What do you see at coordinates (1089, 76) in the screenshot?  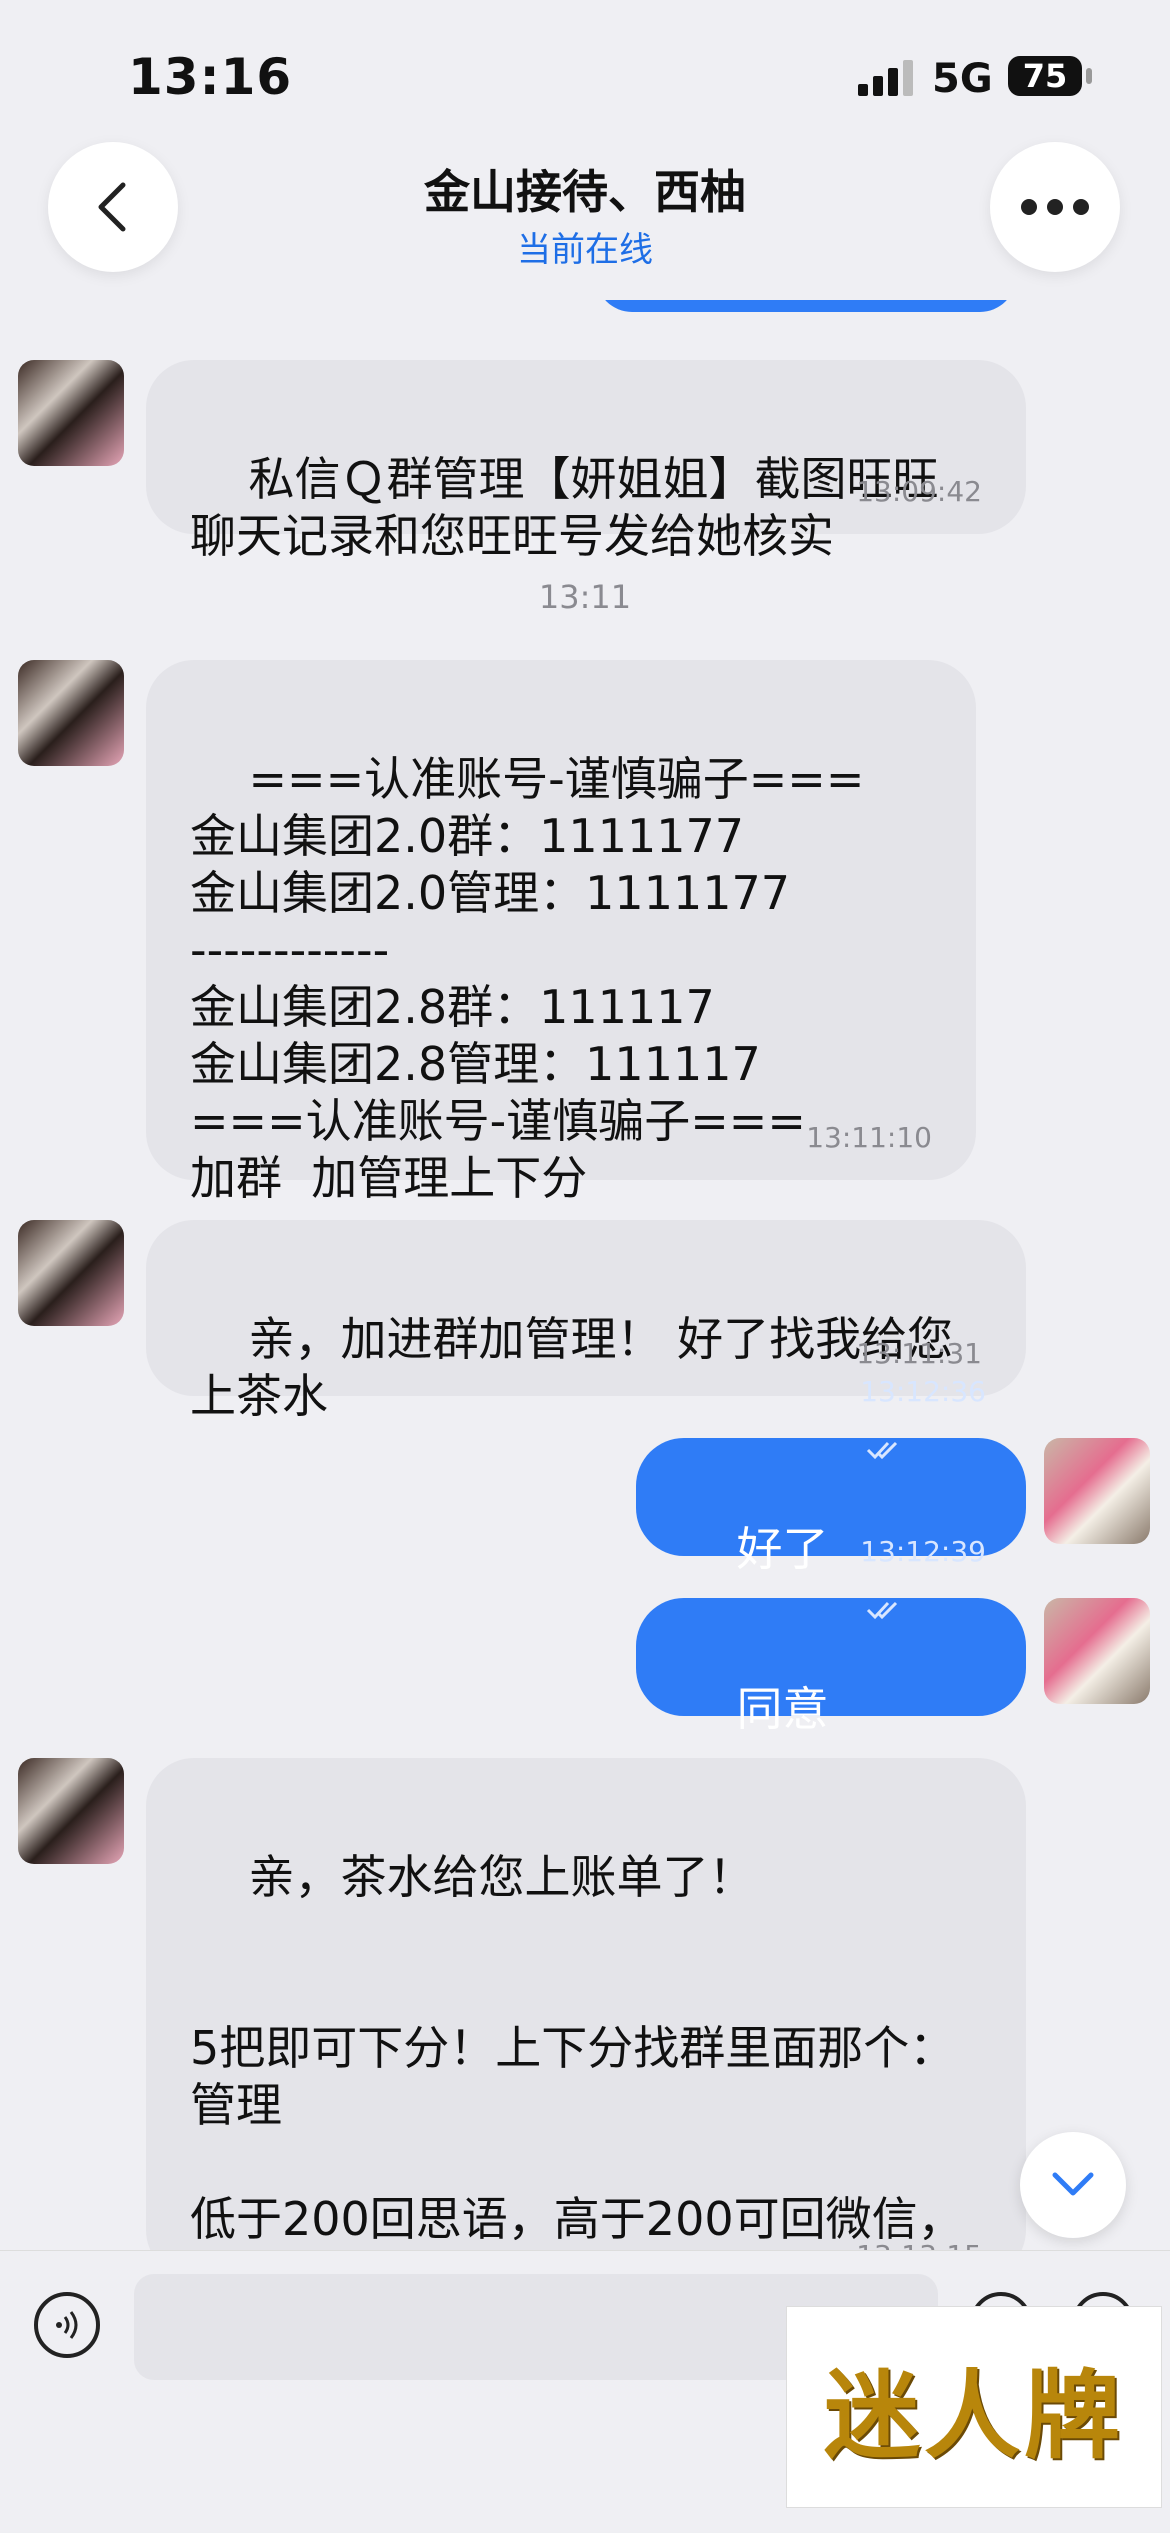 I see `battery-cap` at bounding box center [1089, 76].